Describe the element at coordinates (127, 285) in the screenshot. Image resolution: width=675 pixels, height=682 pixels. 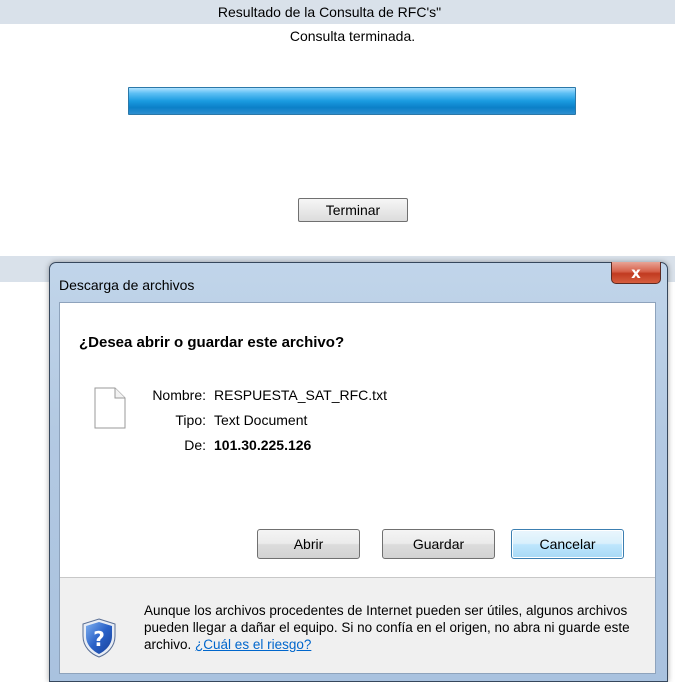
I see `dialog-title: Descarga de archivos` at that location.